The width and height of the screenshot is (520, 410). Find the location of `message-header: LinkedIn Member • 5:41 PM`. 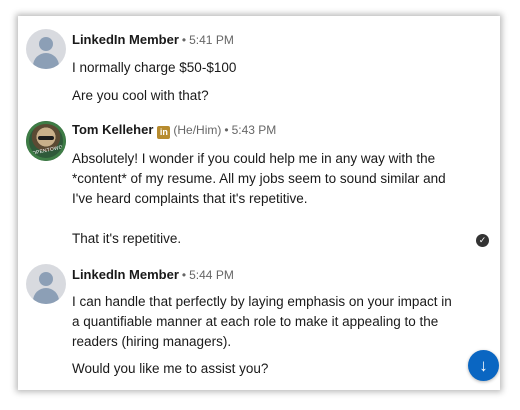

message-header: LinkedIn Member • 5:41 PM is located at coordinates (153, 40).